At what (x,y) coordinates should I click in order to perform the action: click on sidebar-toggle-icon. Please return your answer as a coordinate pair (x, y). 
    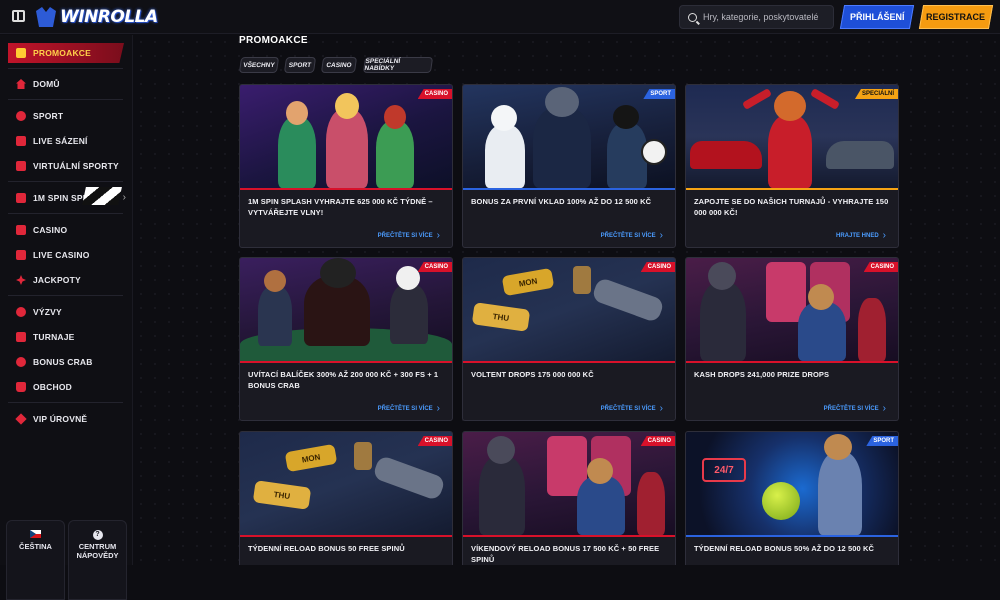
    Looking at the image, I should click on (18, 16).